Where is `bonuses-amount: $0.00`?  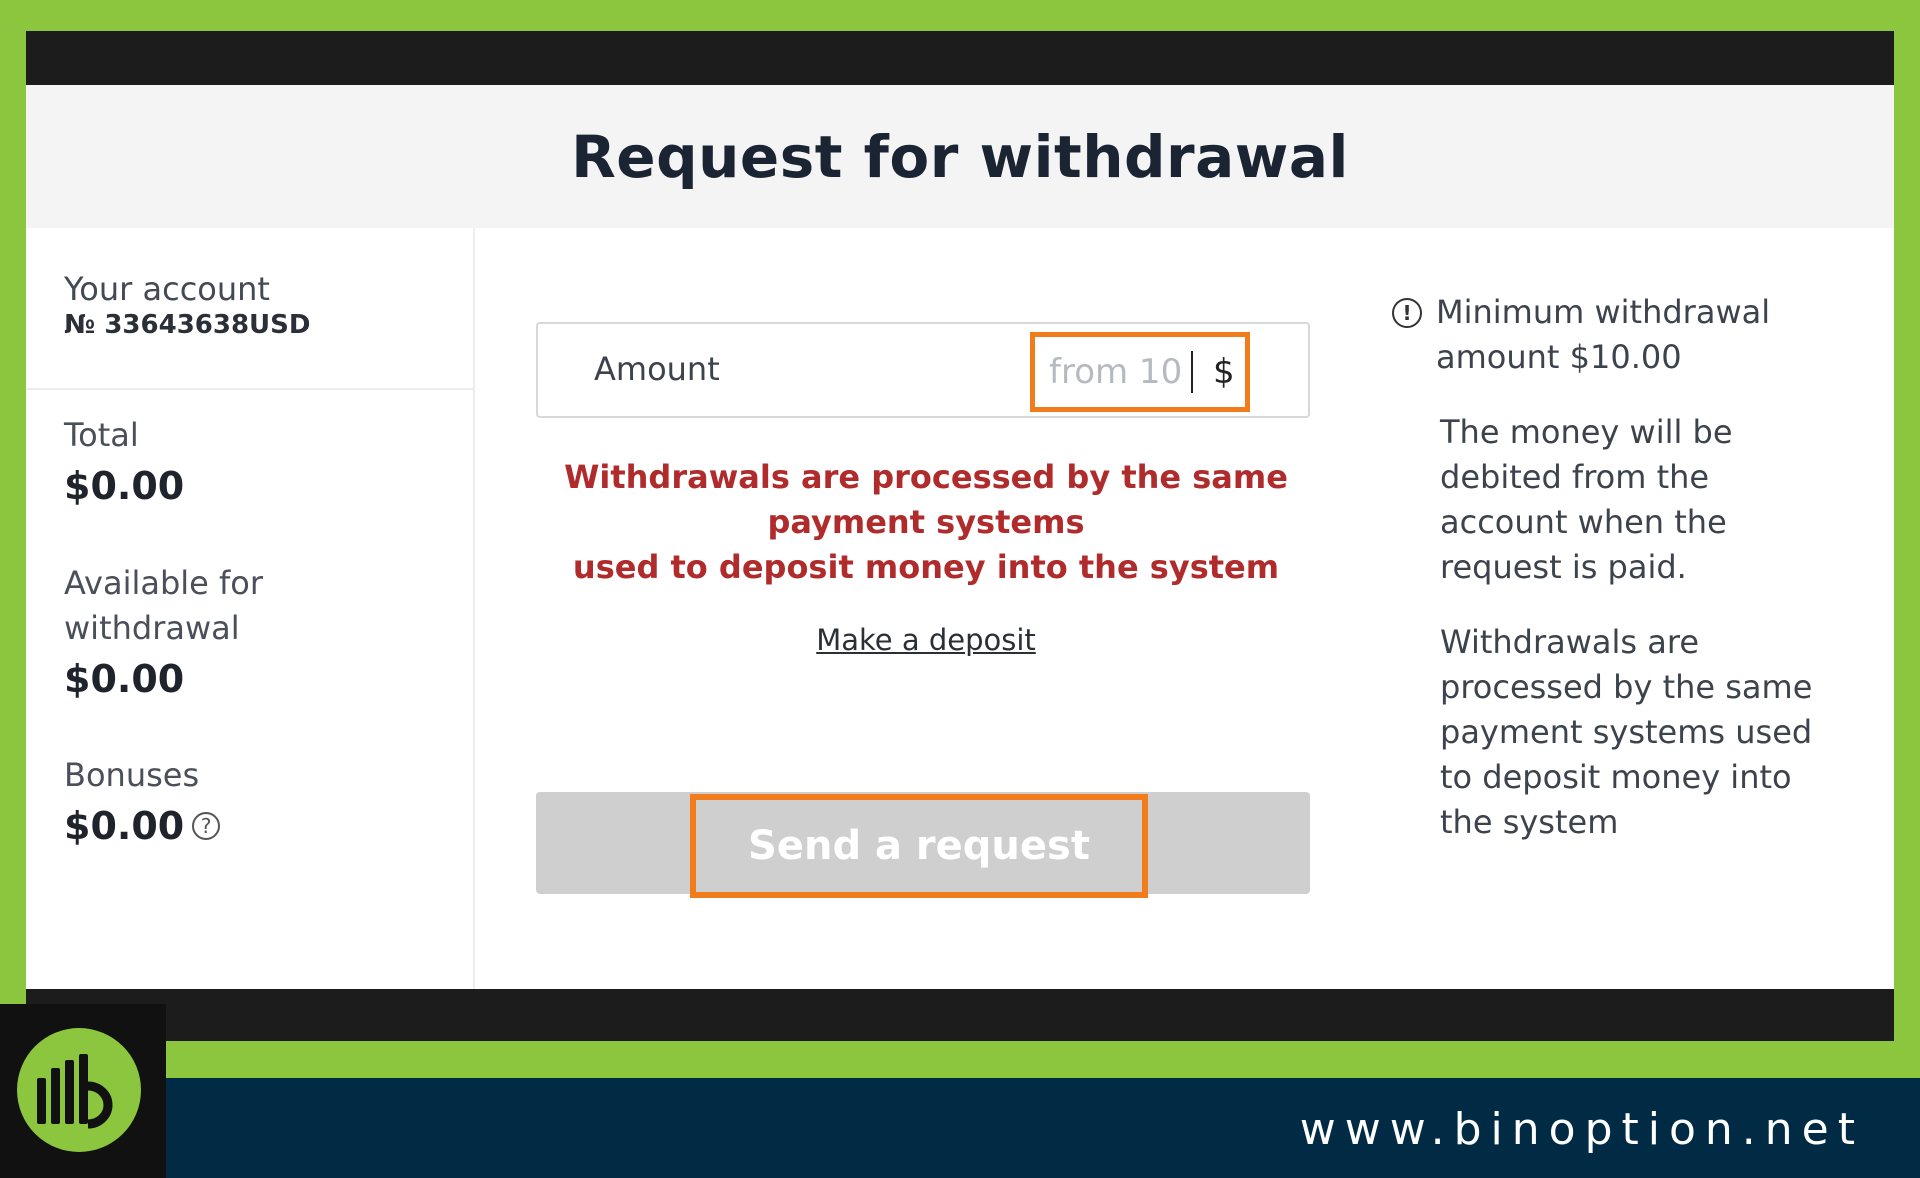 bonuses-amount: $0.00 is located at coordinates (124, 826).